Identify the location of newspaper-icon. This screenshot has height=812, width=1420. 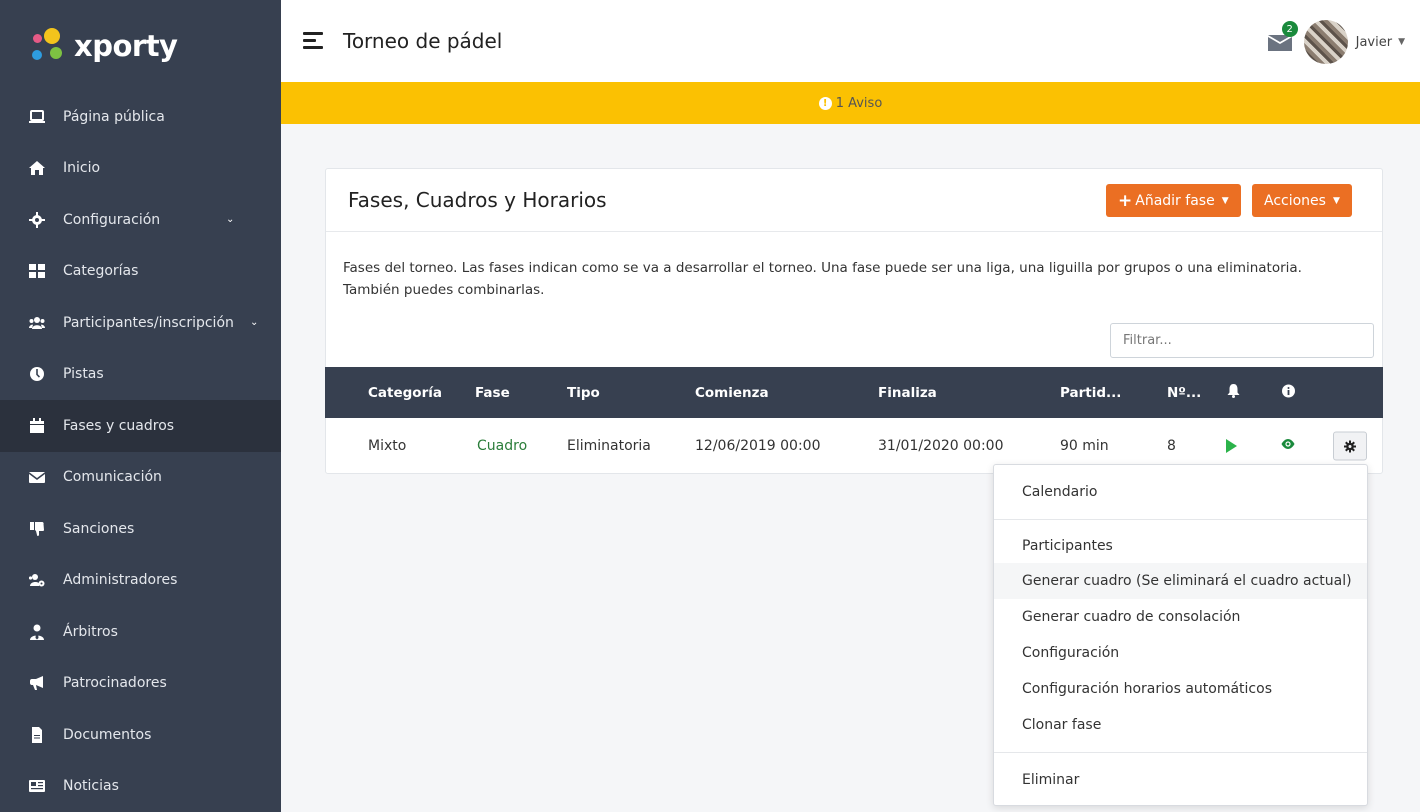
(37, 786).